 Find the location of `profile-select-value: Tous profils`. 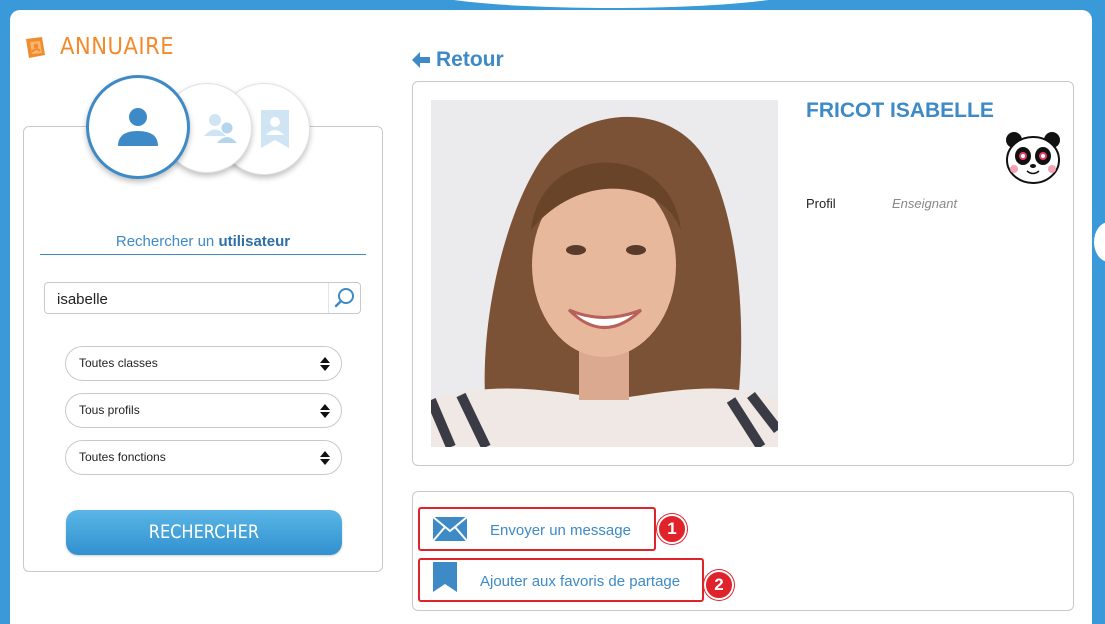

profile-select-value: Tous profils is located at coordinates (109, 410).